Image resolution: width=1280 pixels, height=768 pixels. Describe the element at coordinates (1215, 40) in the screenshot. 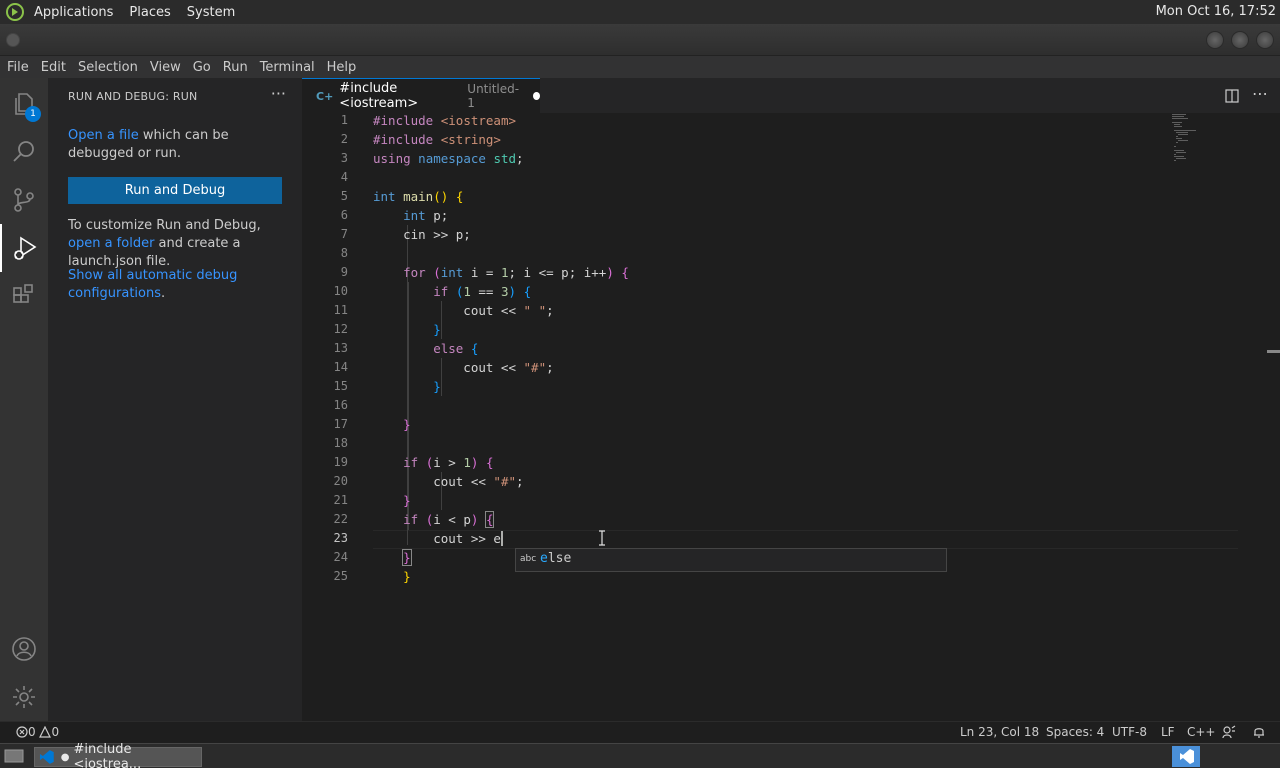

I see `minimize-button` at that location.